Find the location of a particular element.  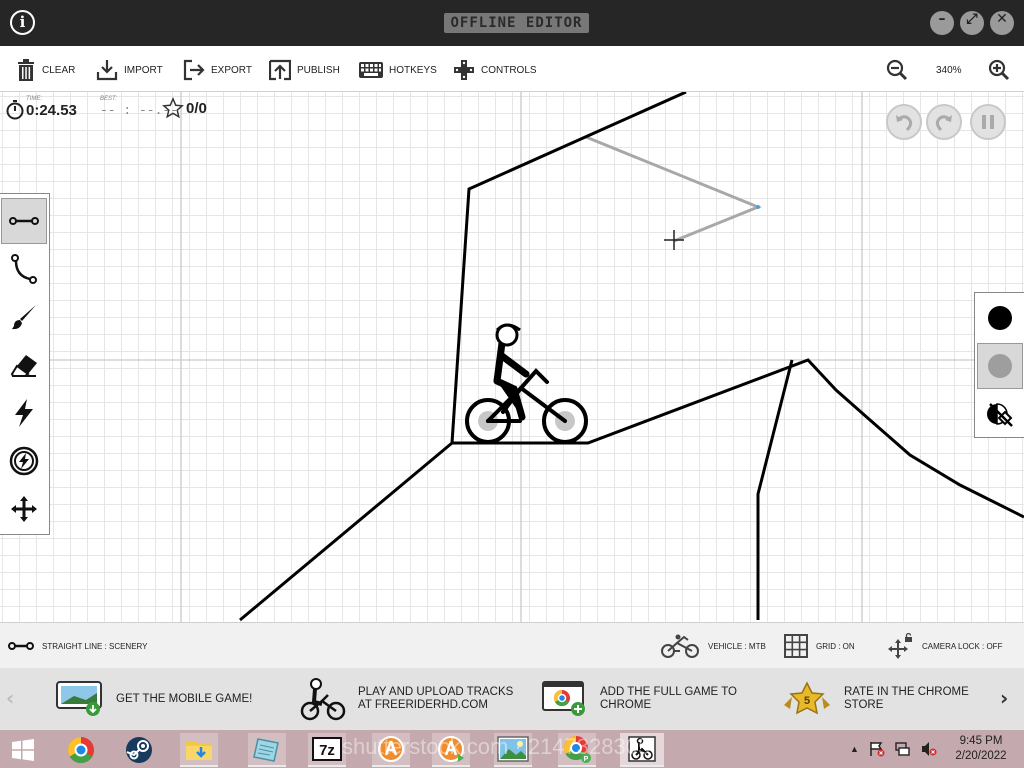

promo-freerider-line2: AT FREERIDERHD.COM is located at coordinates (423, 705).